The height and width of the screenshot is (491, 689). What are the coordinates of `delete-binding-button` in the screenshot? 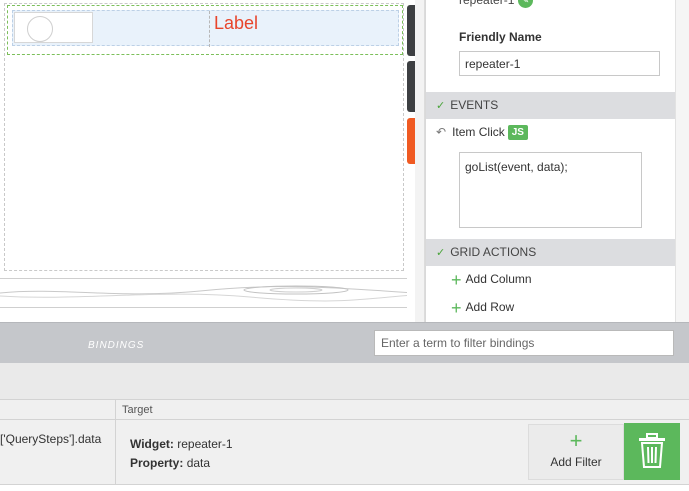 It's located at (652, 451).